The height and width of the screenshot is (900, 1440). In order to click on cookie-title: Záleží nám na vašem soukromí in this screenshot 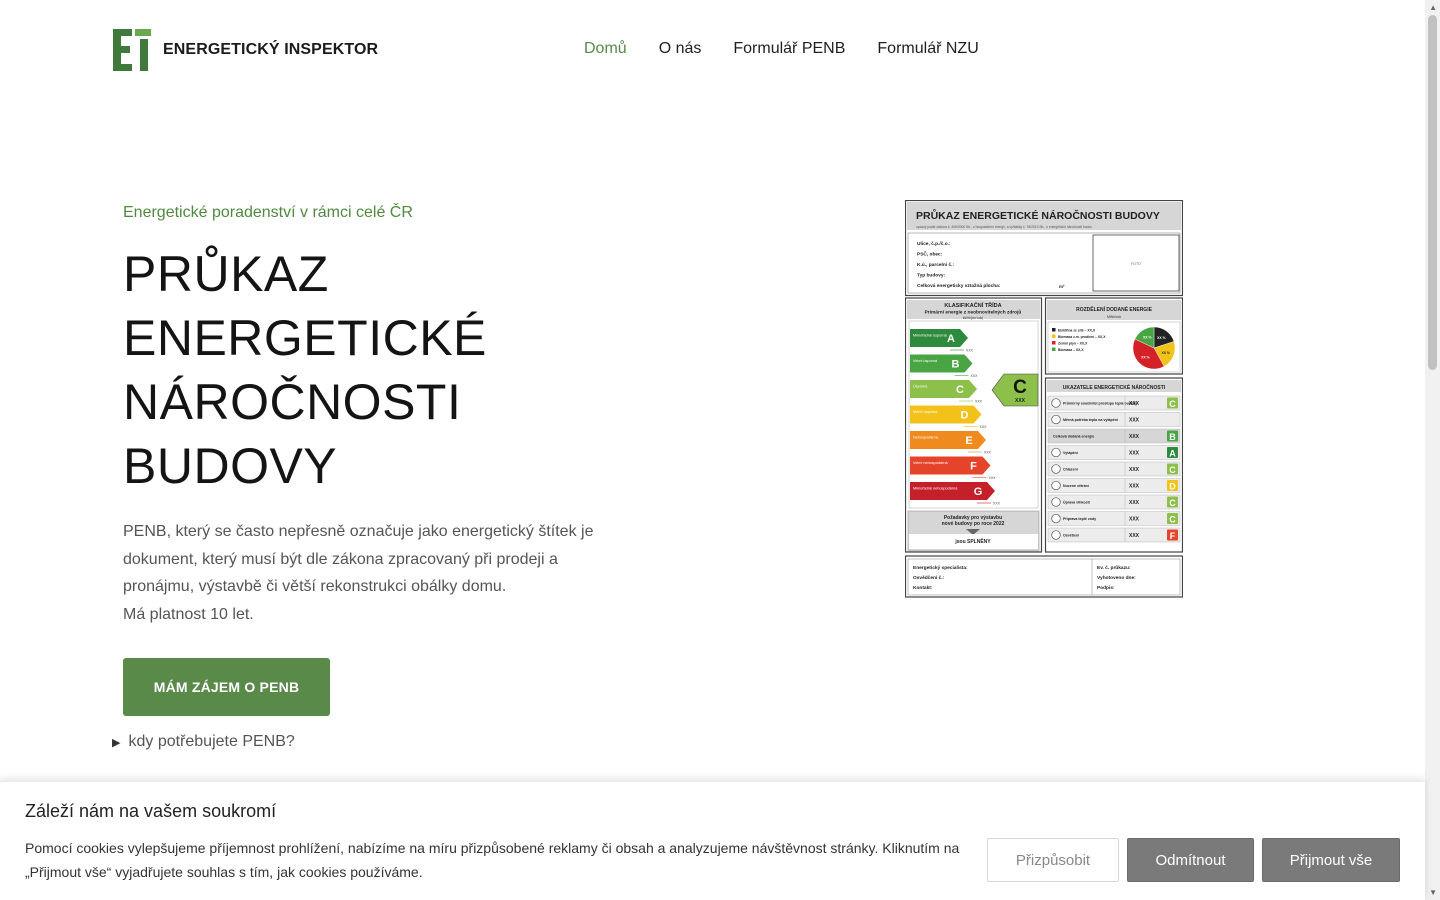, I will do `click(151, 811)`.